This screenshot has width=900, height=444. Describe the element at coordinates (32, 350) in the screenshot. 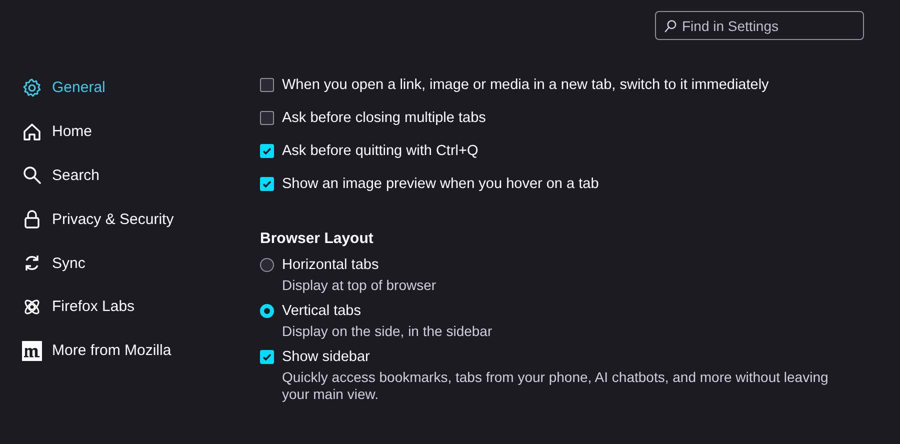

I see `logo-icon` at that location.